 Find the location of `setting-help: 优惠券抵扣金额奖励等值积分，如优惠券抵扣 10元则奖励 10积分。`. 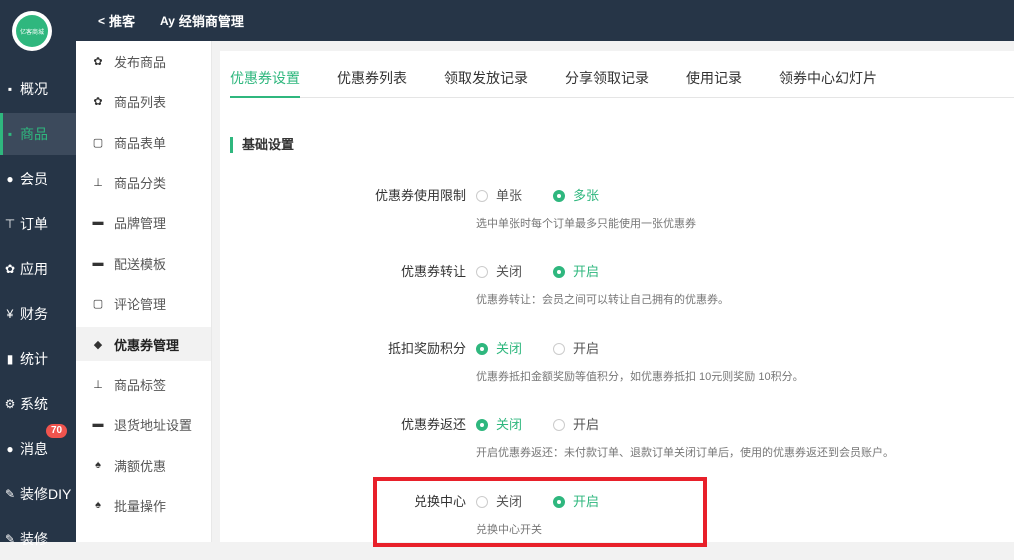

setting-help: 优惠券抵扣金额奖励等值积分，如优惠券抵扣 10元则奖励 10积分。 is located at coordinates (640, 377).